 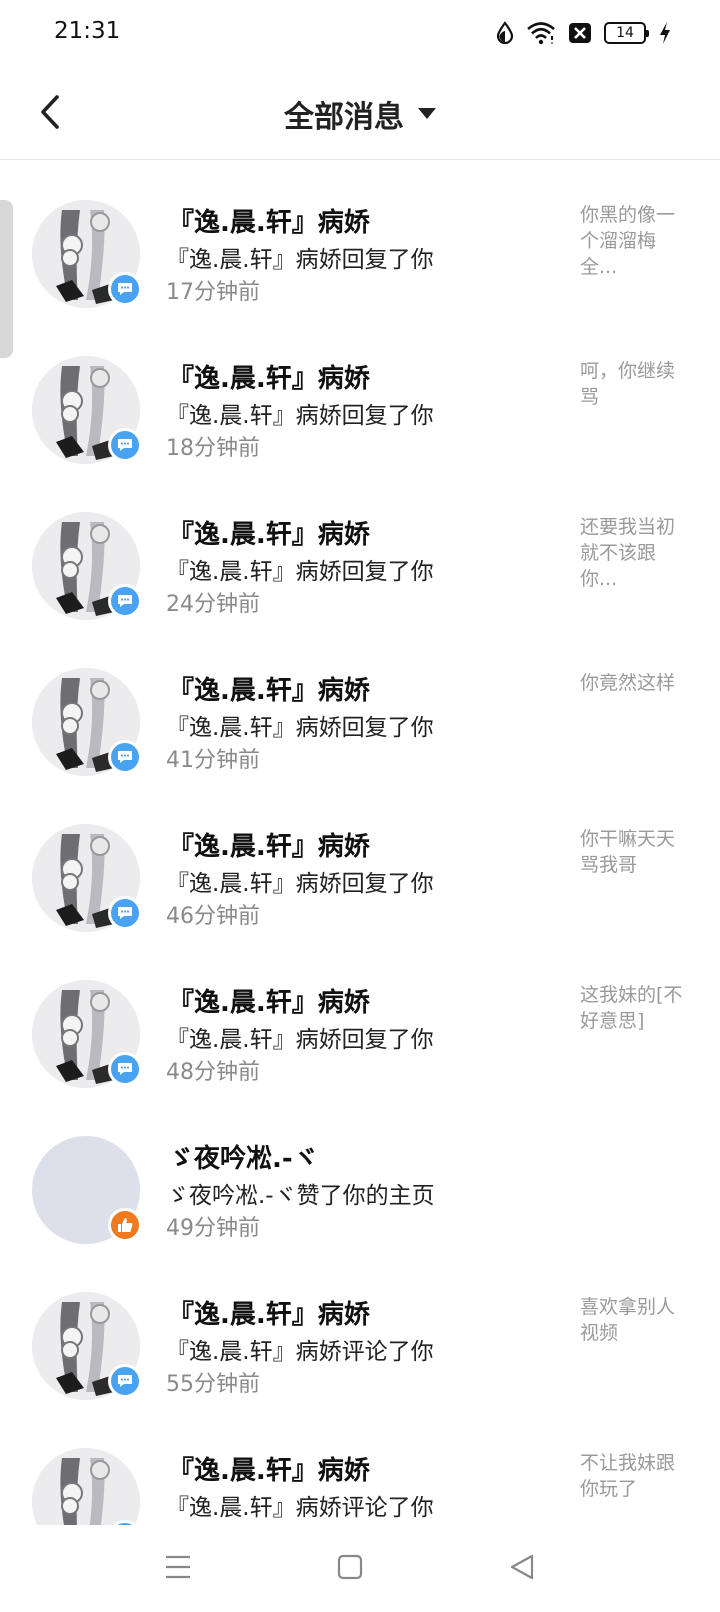 I want to click on header: 全部消息, so click(x=360, y=112).